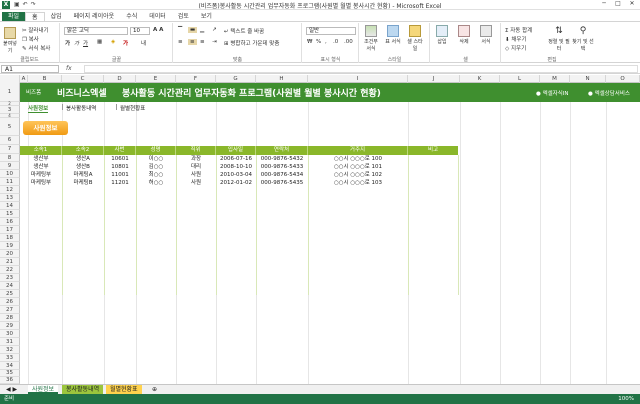 The height and width of the screenshot is (404, 640). I want to click on format-painter-button: ✎ 서식 복사, so click(36, 48).